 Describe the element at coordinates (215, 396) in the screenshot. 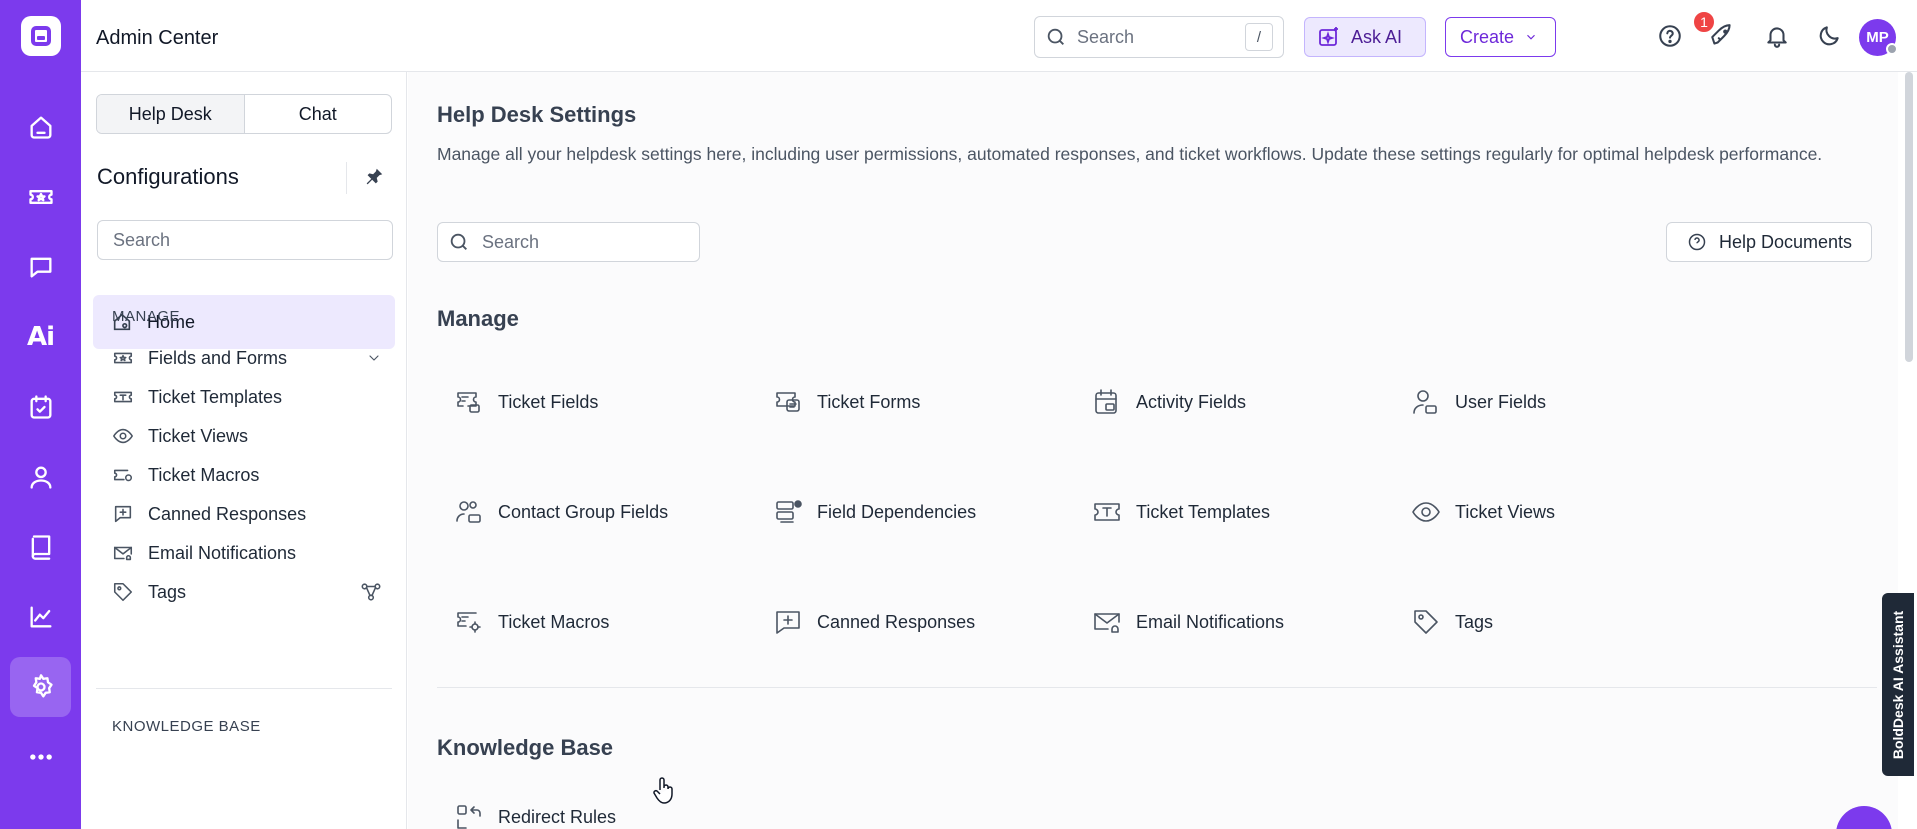

I see `sidebar-item-label: Ticket Templates` at that location.